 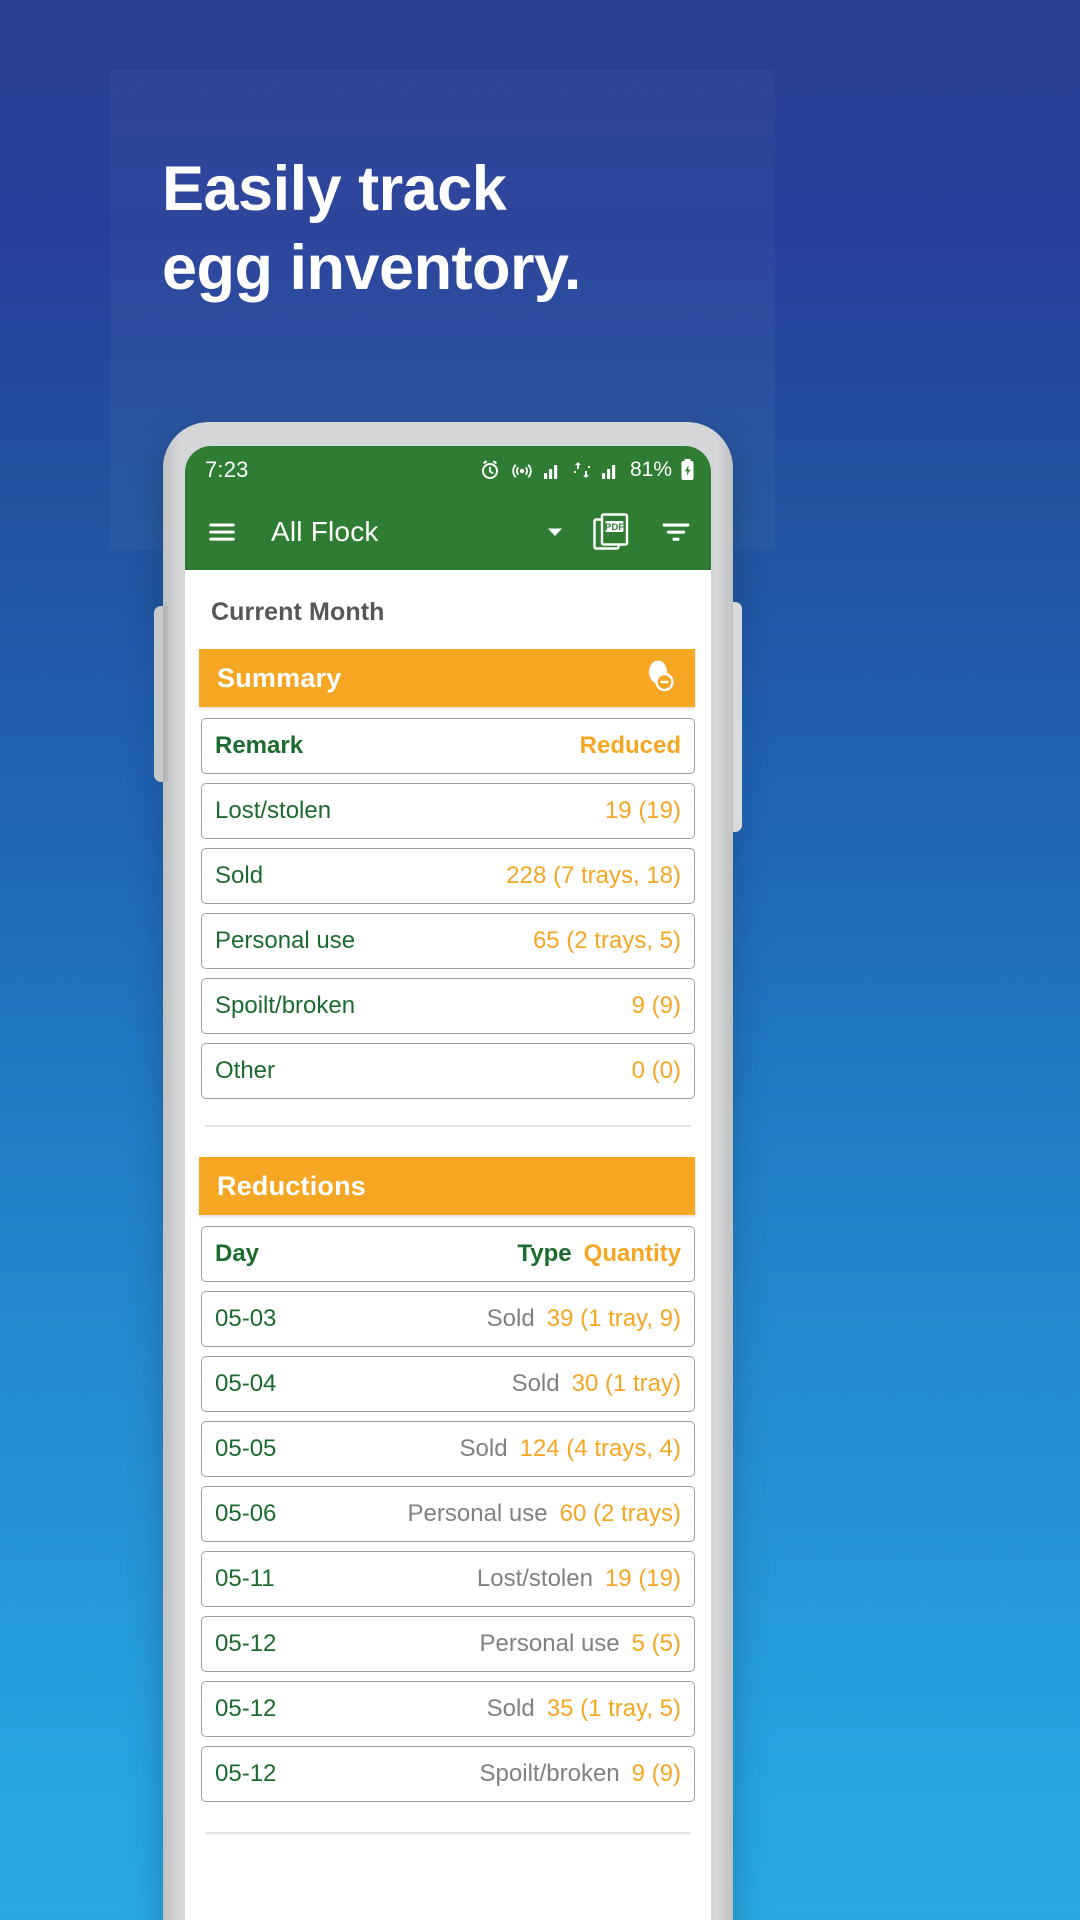 What do you see at coordinates (371, 267) in the screenshot?
I see `headline-line-2: egg inventory.` at bounding box center [371, 267].